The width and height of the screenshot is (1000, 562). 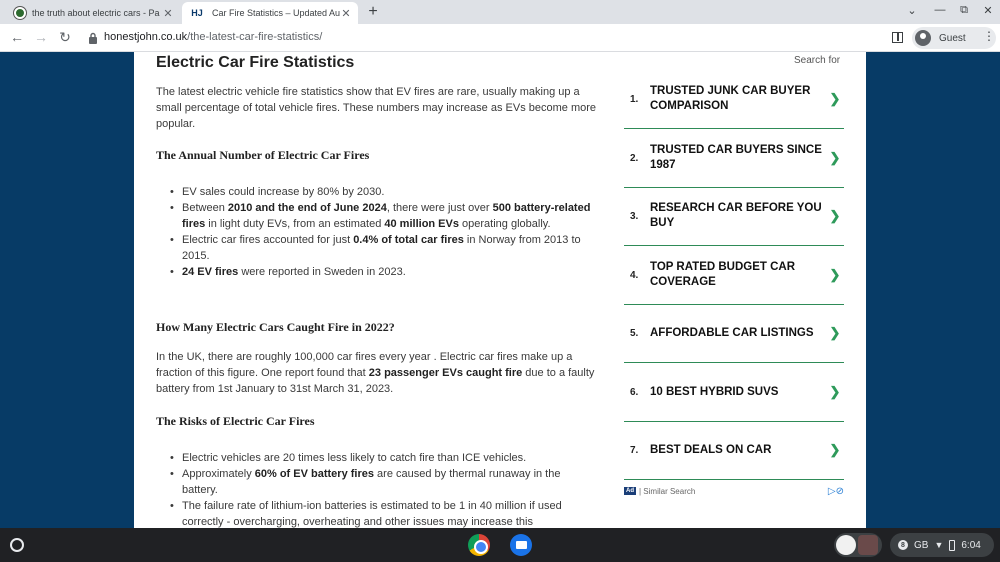 I want to click on url-path: /the-latest-car-fire-statistics/, so click(x=255, y=37).